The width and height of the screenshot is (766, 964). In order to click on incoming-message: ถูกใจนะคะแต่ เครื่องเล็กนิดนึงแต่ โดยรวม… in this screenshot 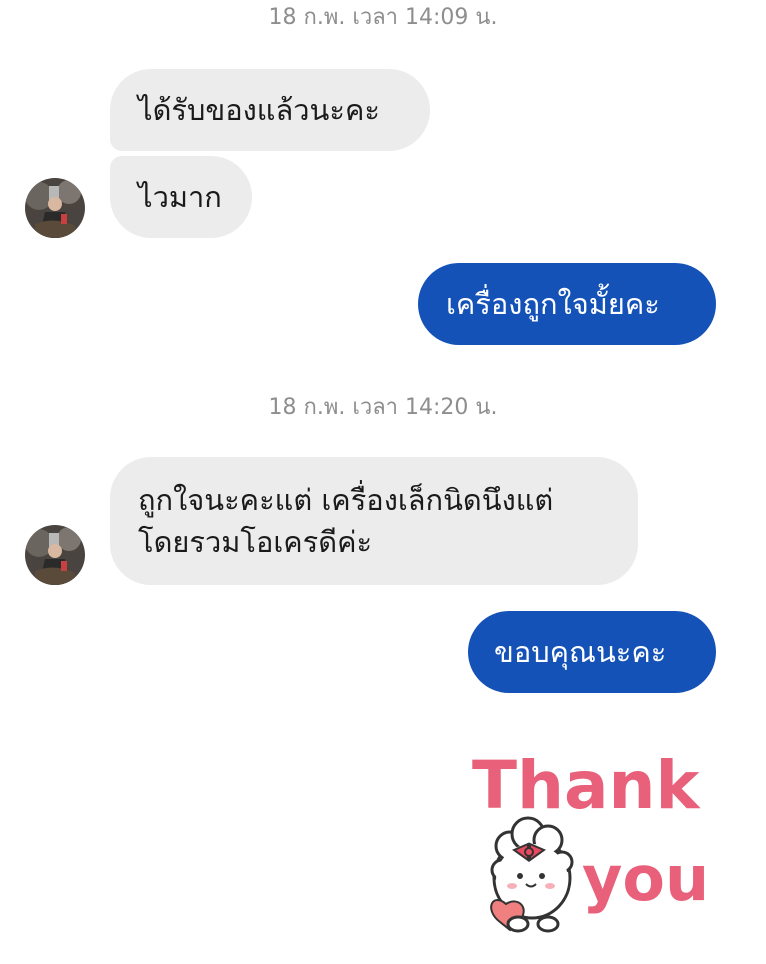, I will do `click(374, 521)`.